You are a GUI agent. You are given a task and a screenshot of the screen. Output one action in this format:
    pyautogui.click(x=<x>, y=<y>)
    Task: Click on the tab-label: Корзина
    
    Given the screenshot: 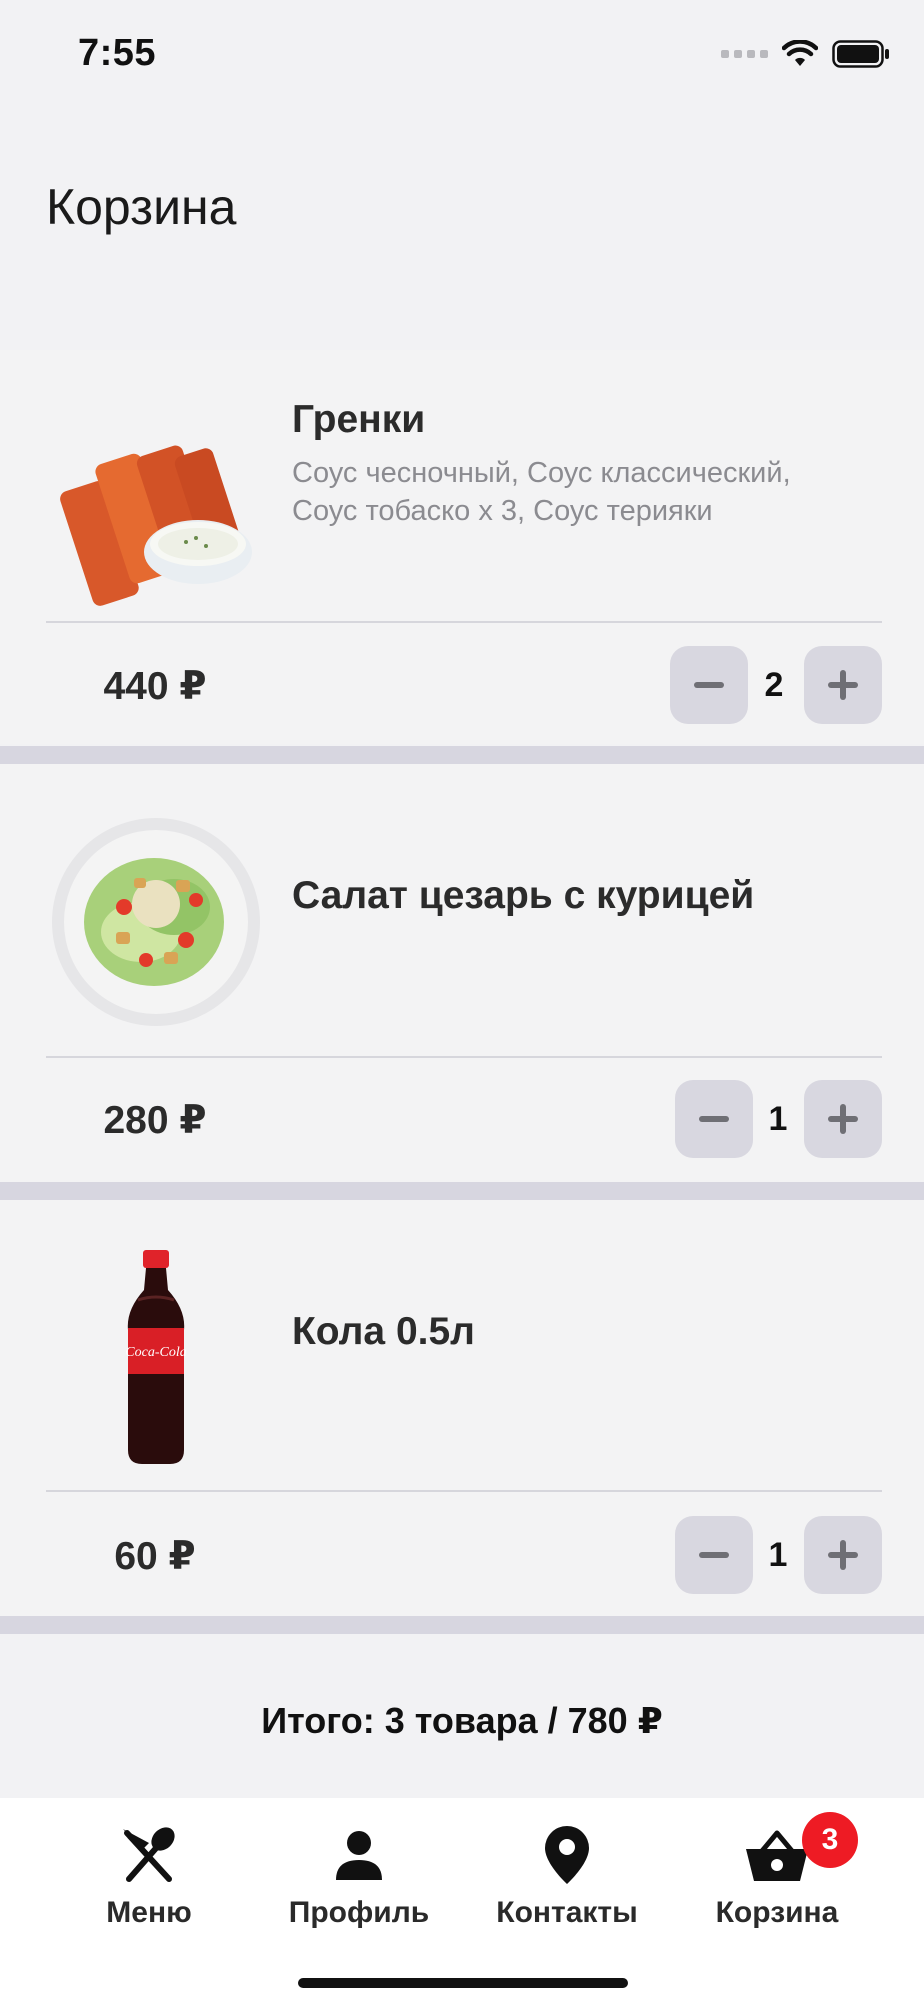 What is the action you would take?
    pyautogui.click(x=777, y=1912)
    